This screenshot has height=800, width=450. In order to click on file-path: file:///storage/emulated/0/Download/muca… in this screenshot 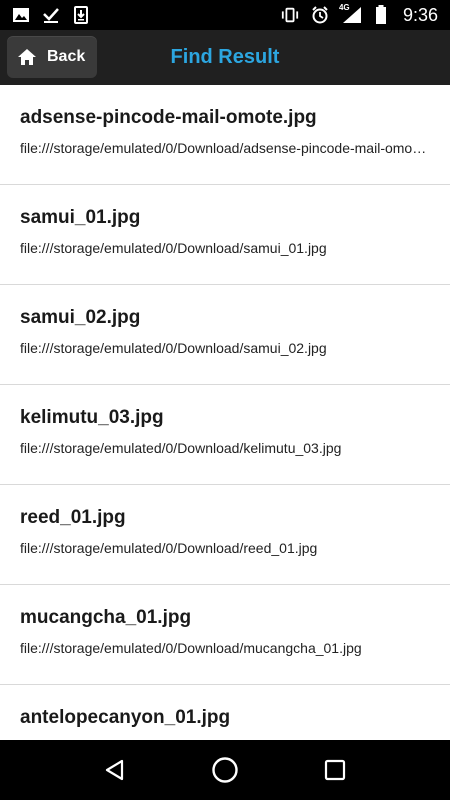, I will do `click(191, 648)`.